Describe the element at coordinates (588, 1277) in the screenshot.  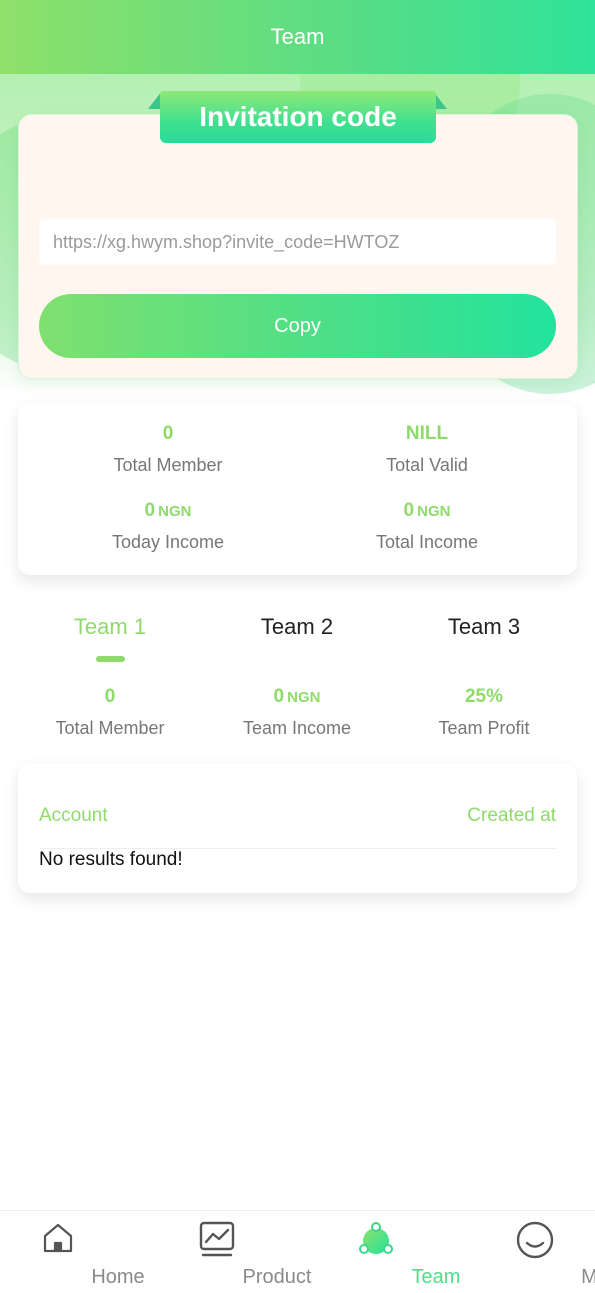
I see `nav-label: Me` at that location.